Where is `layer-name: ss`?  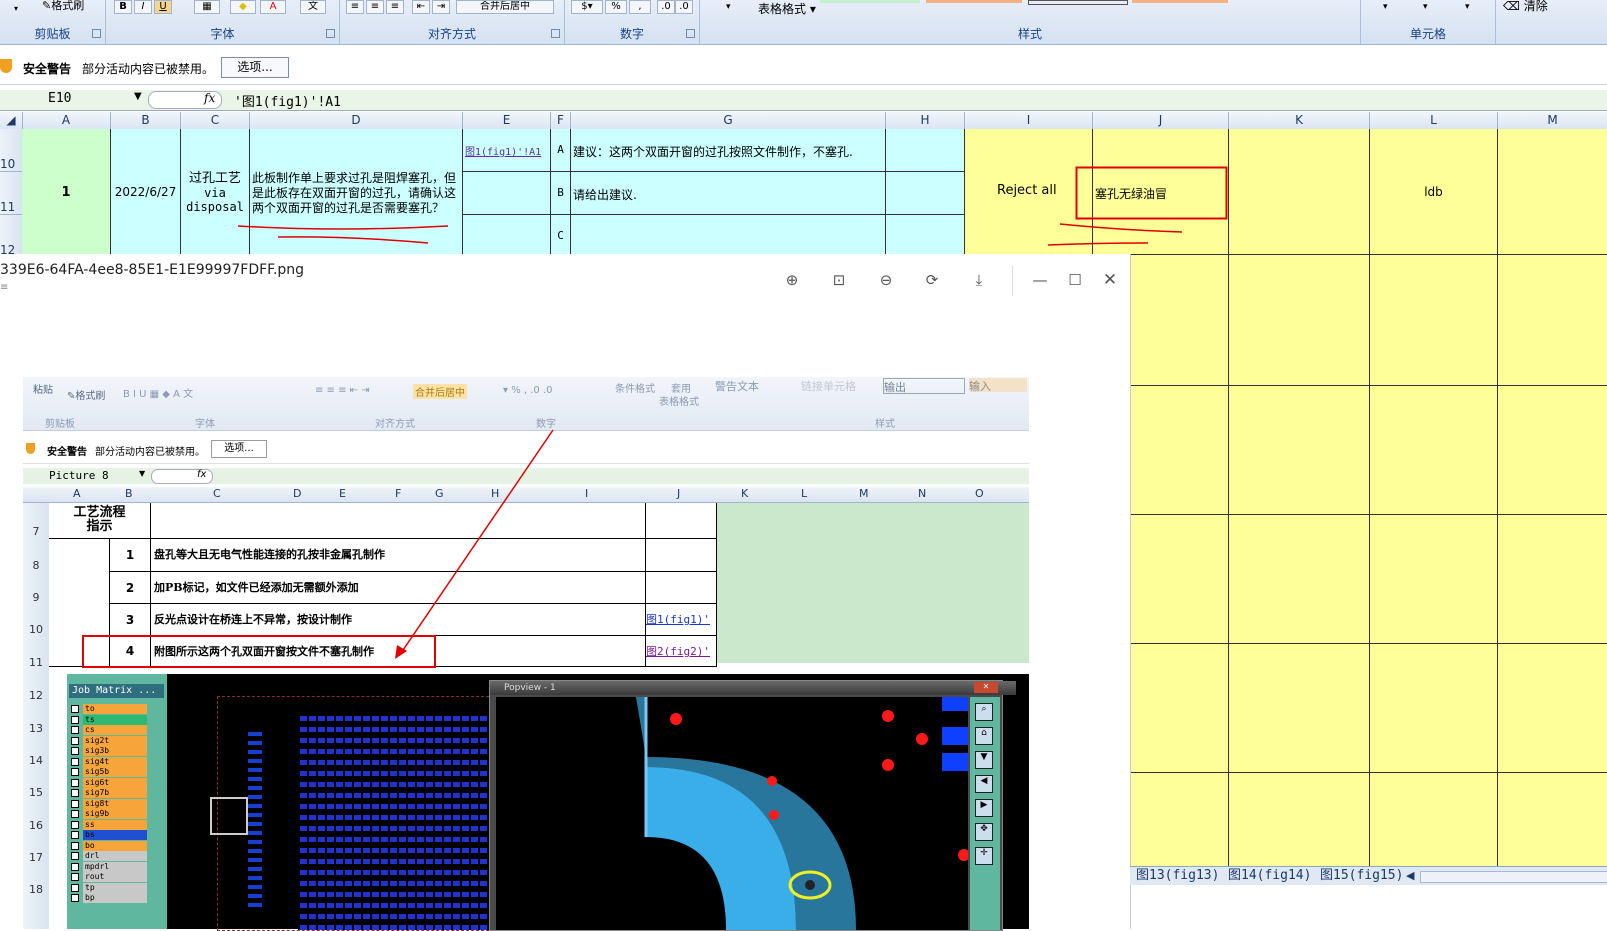 layer-name: ss is located at coordinates (115, 824).